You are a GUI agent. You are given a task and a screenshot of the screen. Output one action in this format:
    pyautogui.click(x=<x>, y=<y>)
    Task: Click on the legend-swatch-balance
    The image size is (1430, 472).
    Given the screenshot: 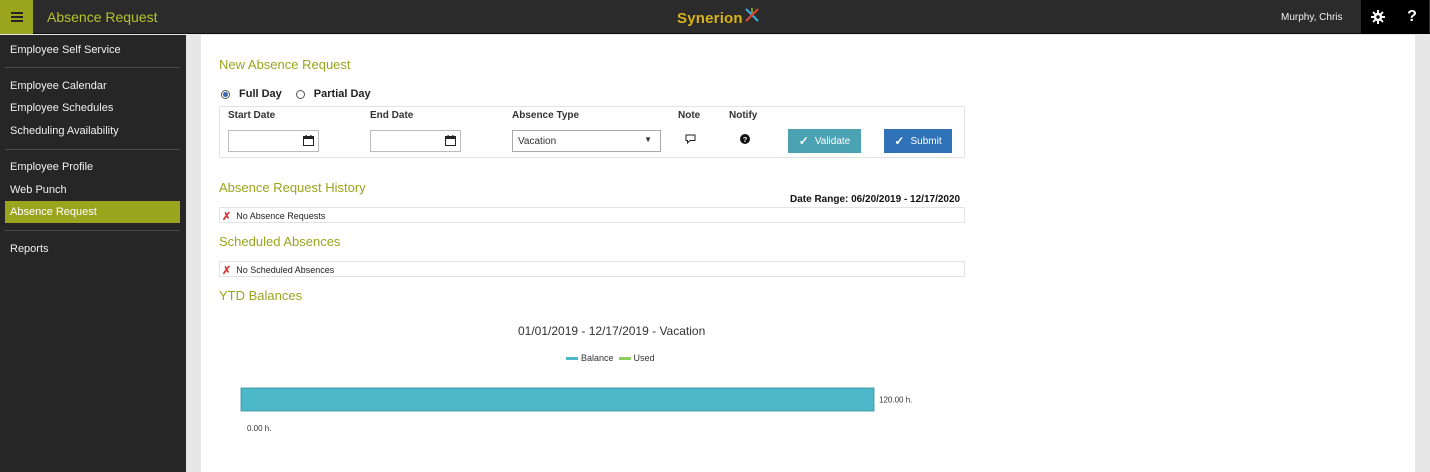 What is the action you would take?
    pyautogui.click(x=572, y=358)
    